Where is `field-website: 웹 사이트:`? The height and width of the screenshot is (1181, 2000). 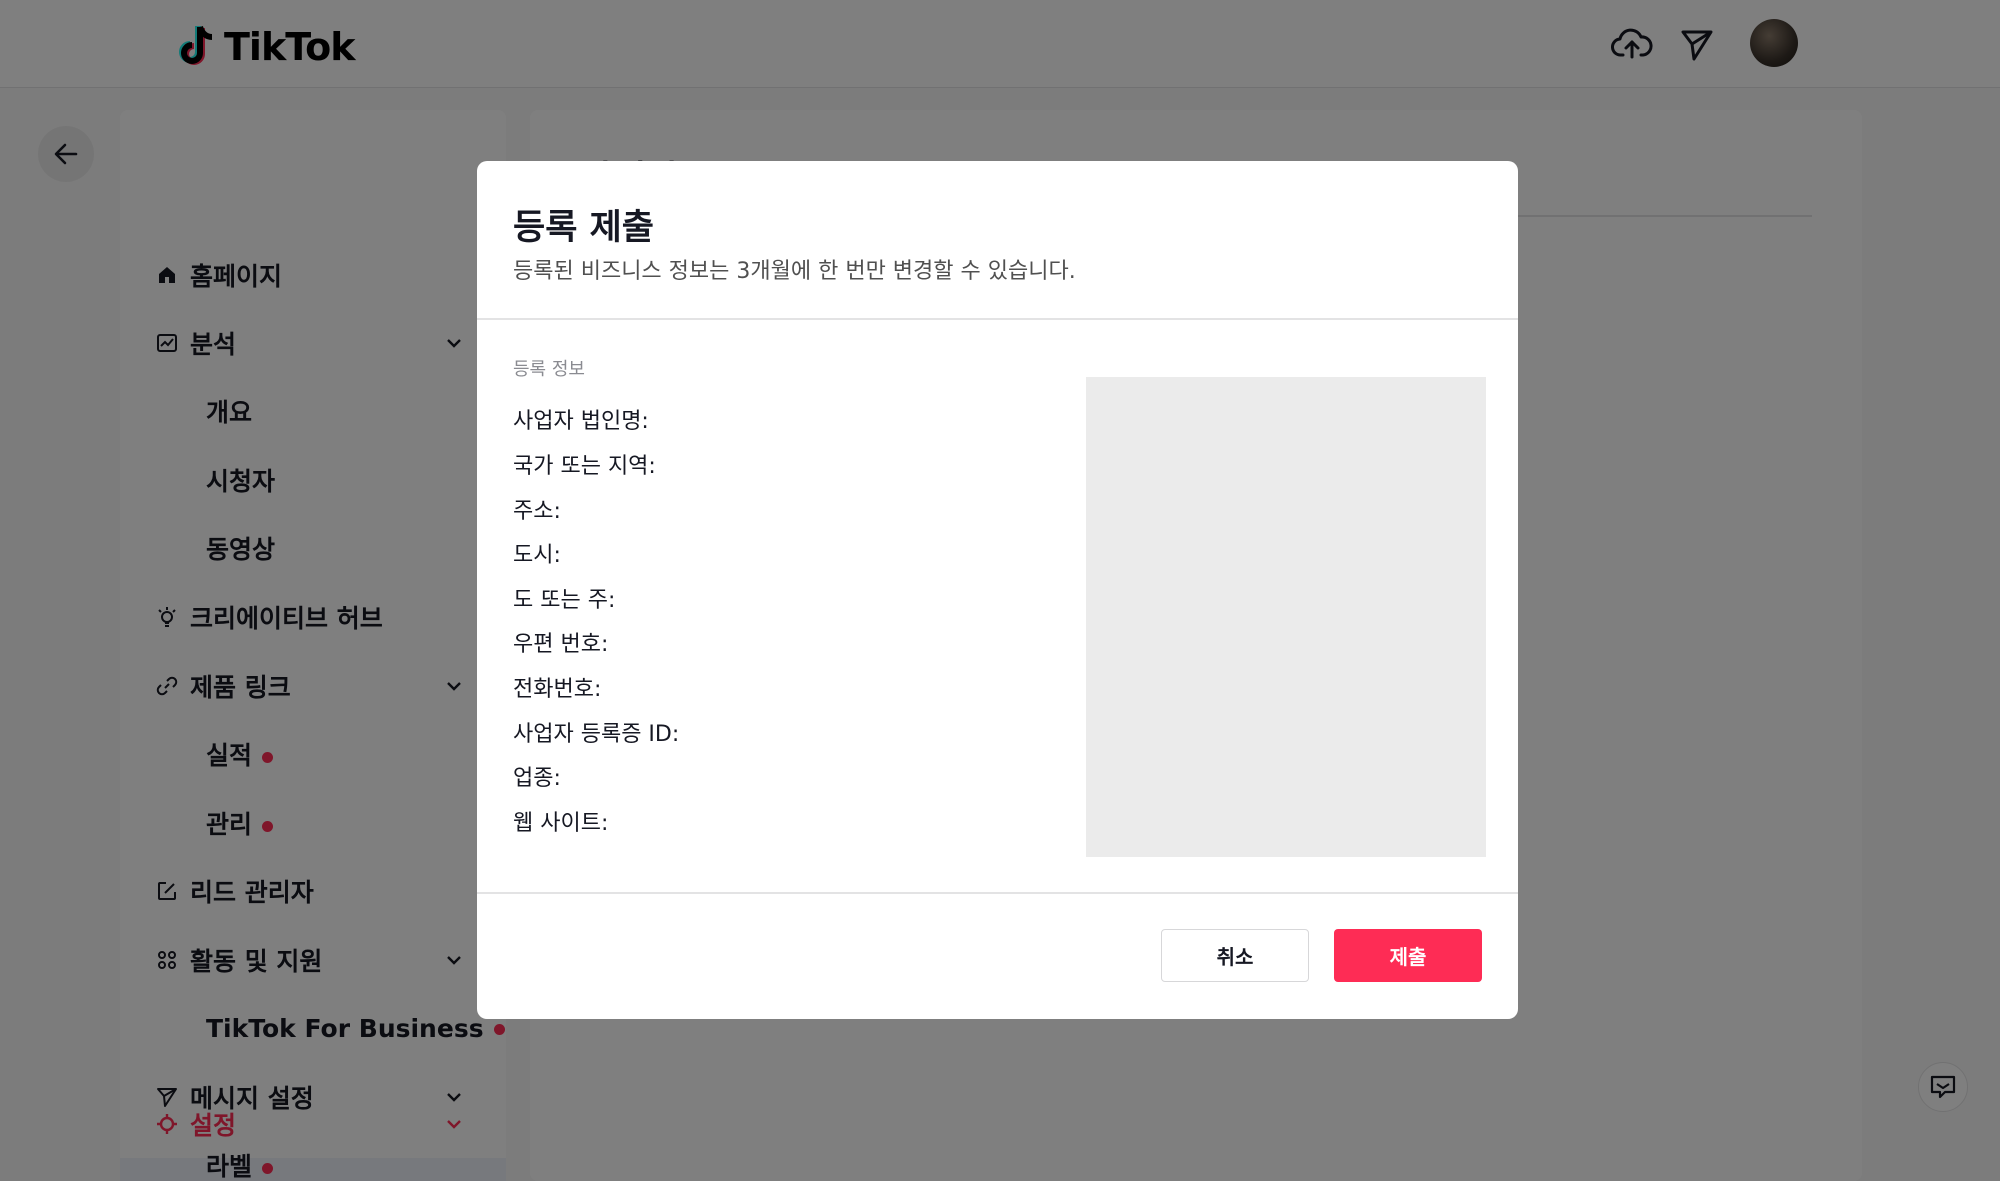
field-website: 웹 사이트: is located at coordinates (561, 823).